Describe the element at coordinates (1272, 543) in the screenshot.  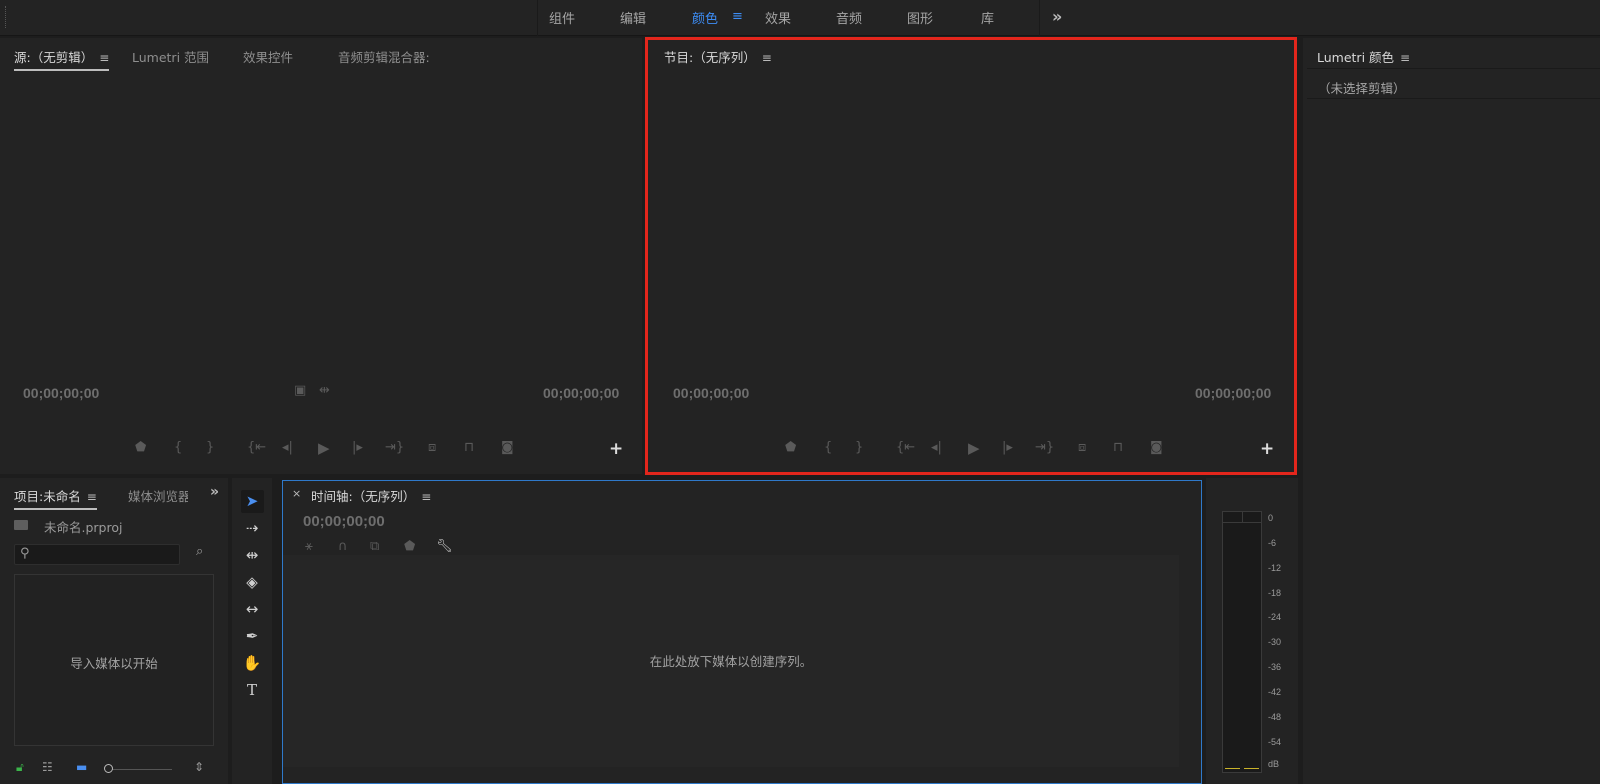
I see `db-label: -6` at that location.